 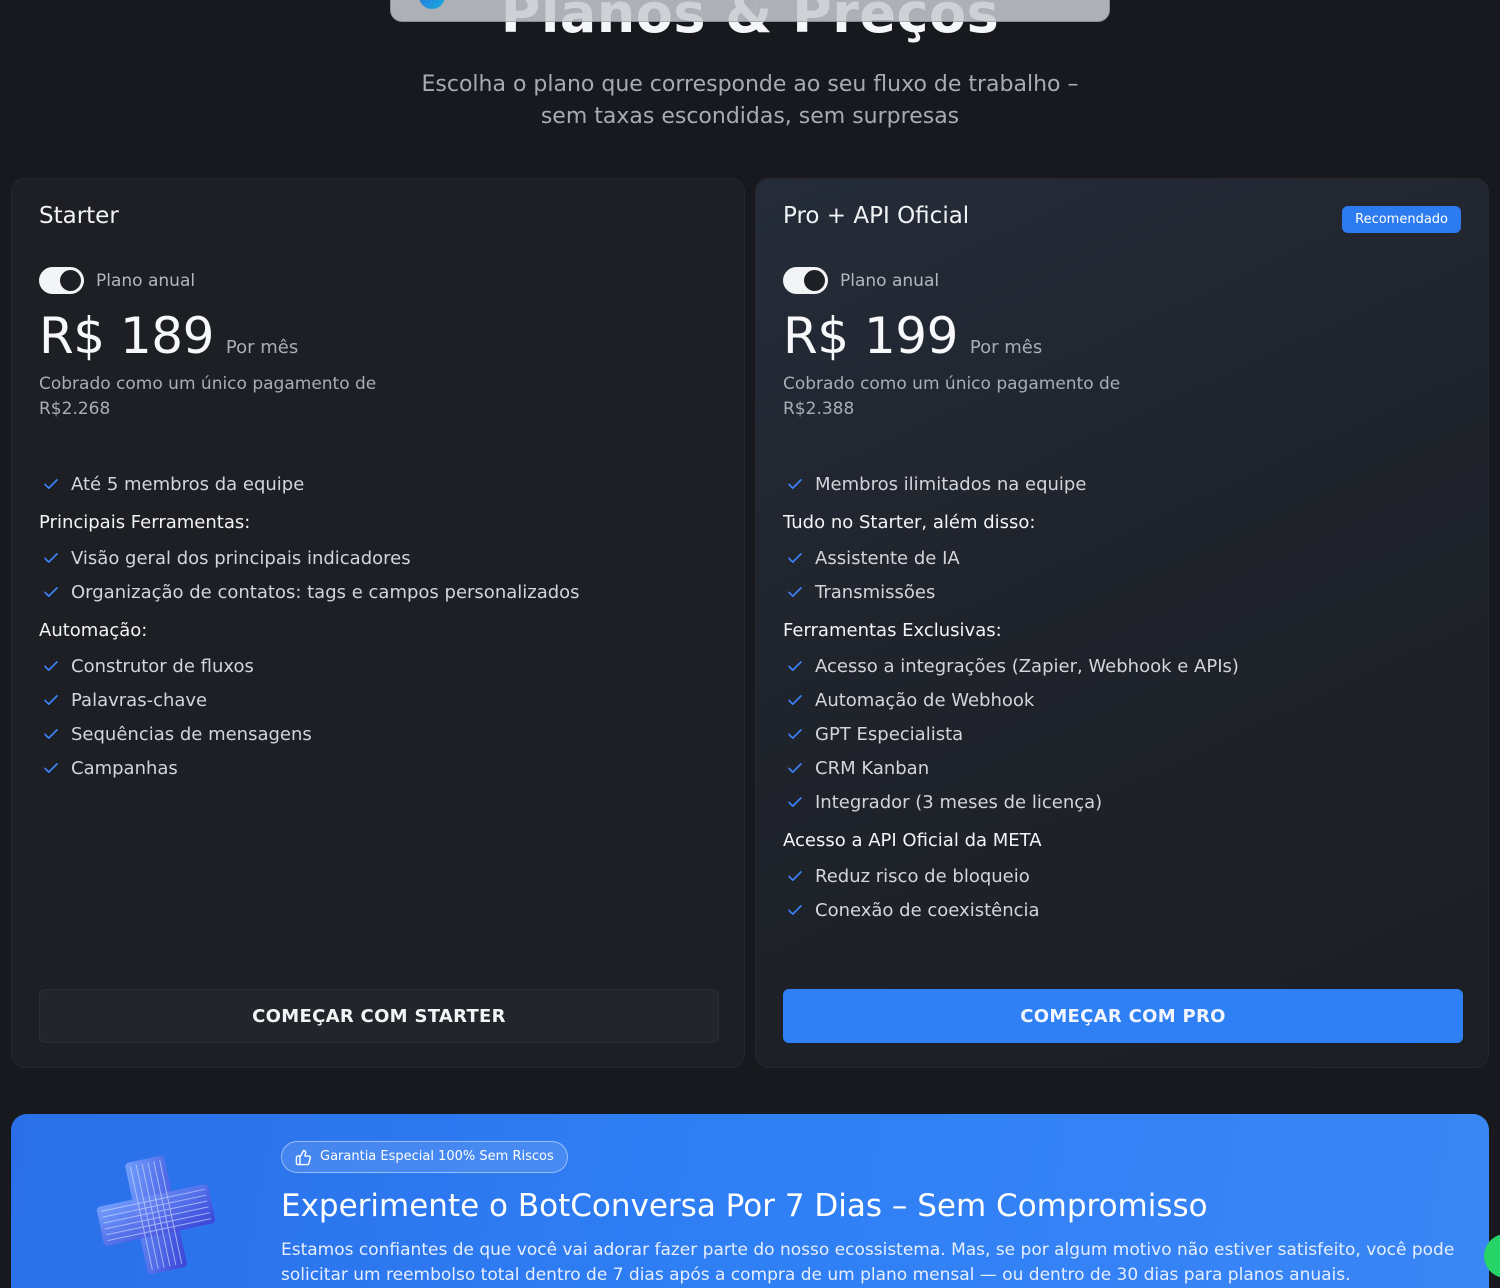 What do you see at coordinates (870, 336) in the screenshot?
I see `plan-price: R$ 199` at bounding box center [870, 336].